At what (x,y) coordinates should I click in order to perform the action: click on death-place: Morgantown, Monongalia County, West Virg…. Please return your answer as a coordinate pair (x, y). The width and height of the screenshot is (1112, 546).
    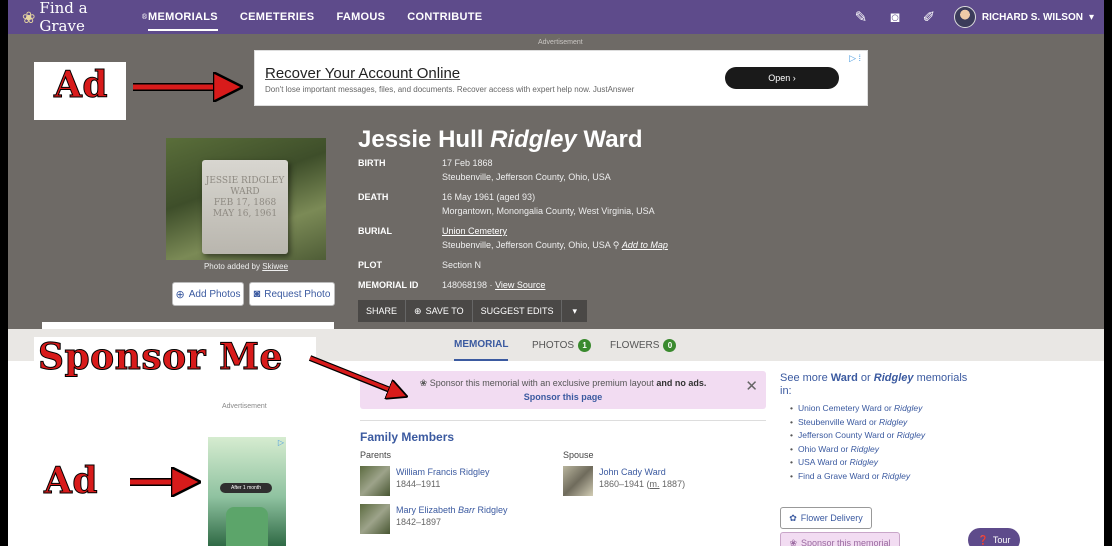
    Looking at the image, I should click on (548, 211).